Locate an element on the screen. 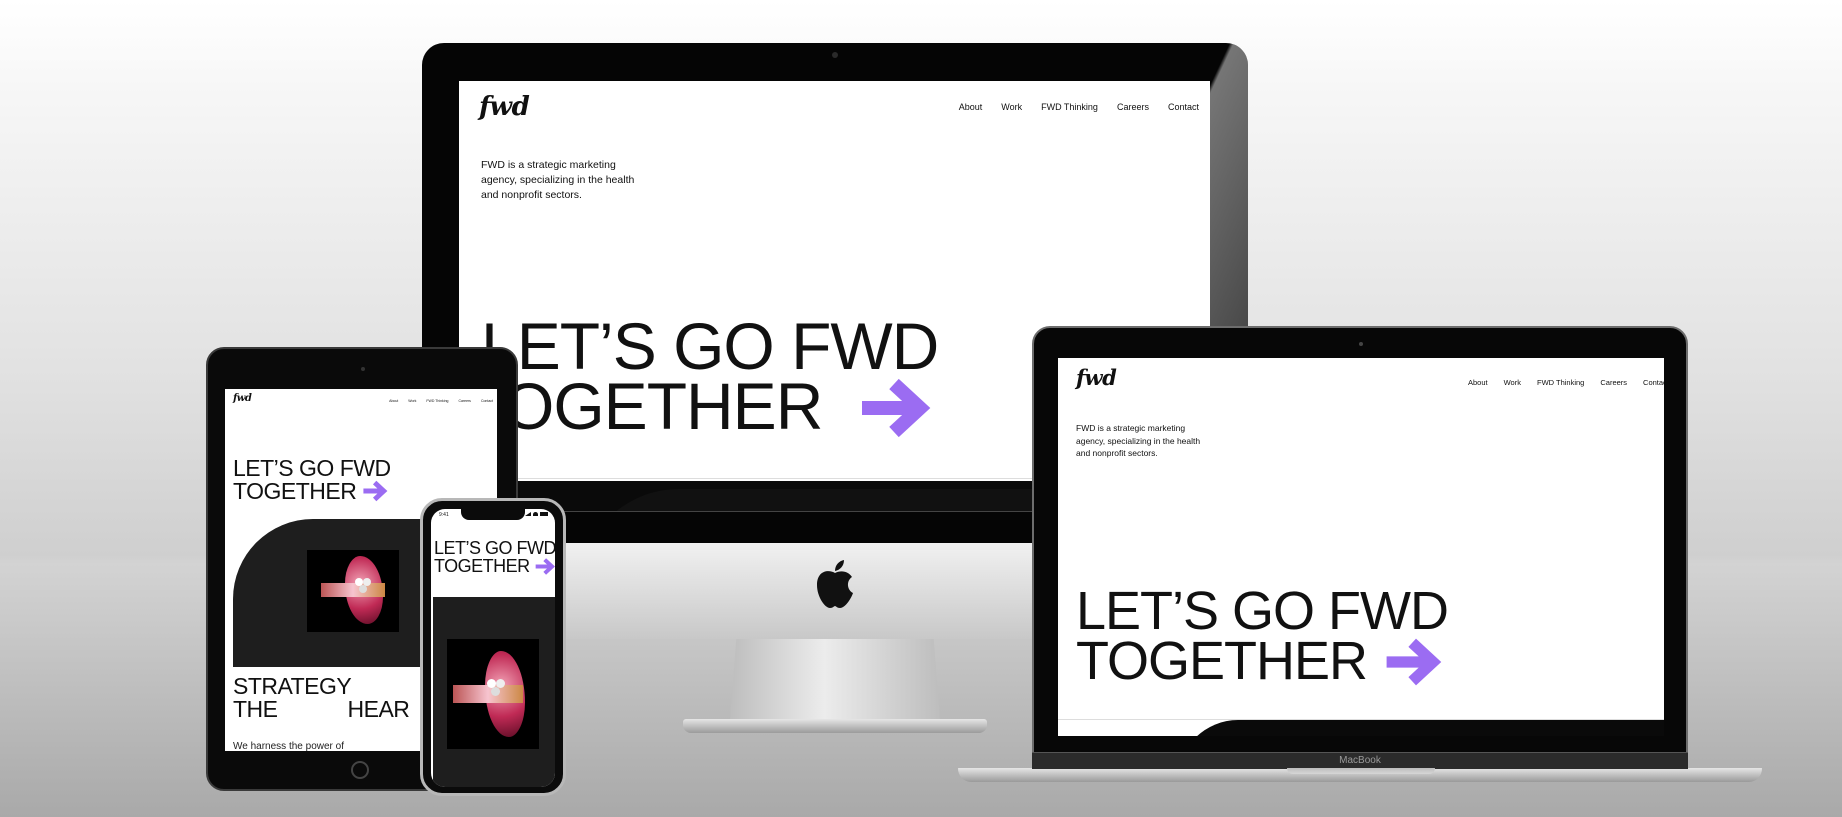  iphone-device: 9:41 LET’S GO FWD TOGETHER is located at coordinates (493, 647).